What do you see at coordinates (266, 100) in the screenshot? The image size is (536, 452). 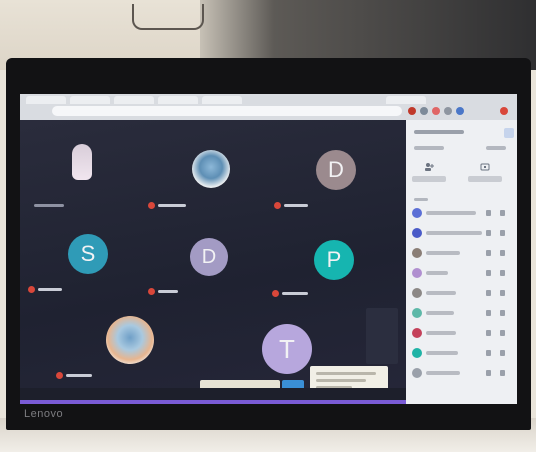 I see `tab-strip` at bounding box center [266, 100].